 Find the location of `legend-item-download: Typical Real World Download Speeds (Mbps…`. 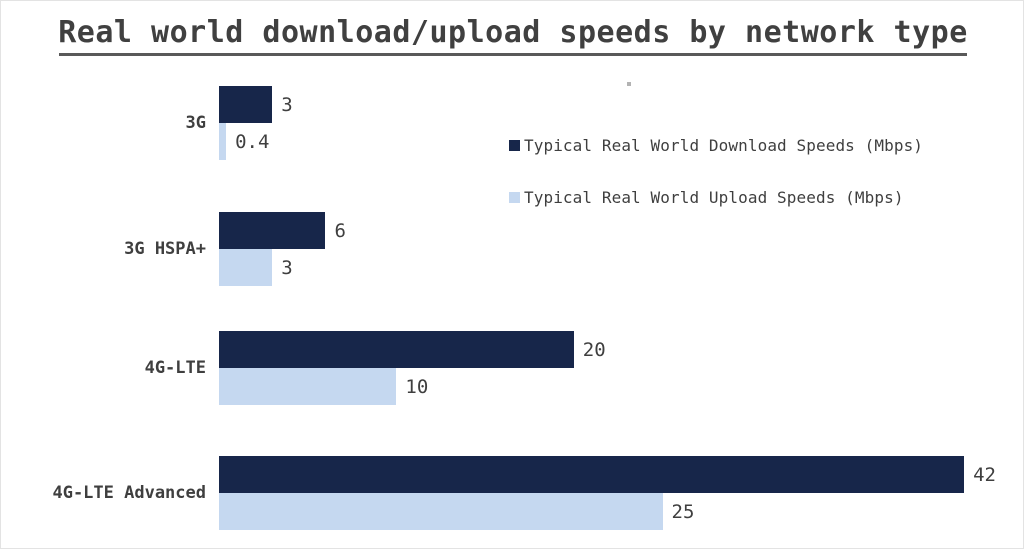

legend-item-download: Typical Real World Download Speeds (Mbps… is located at coordinates (716, 145).